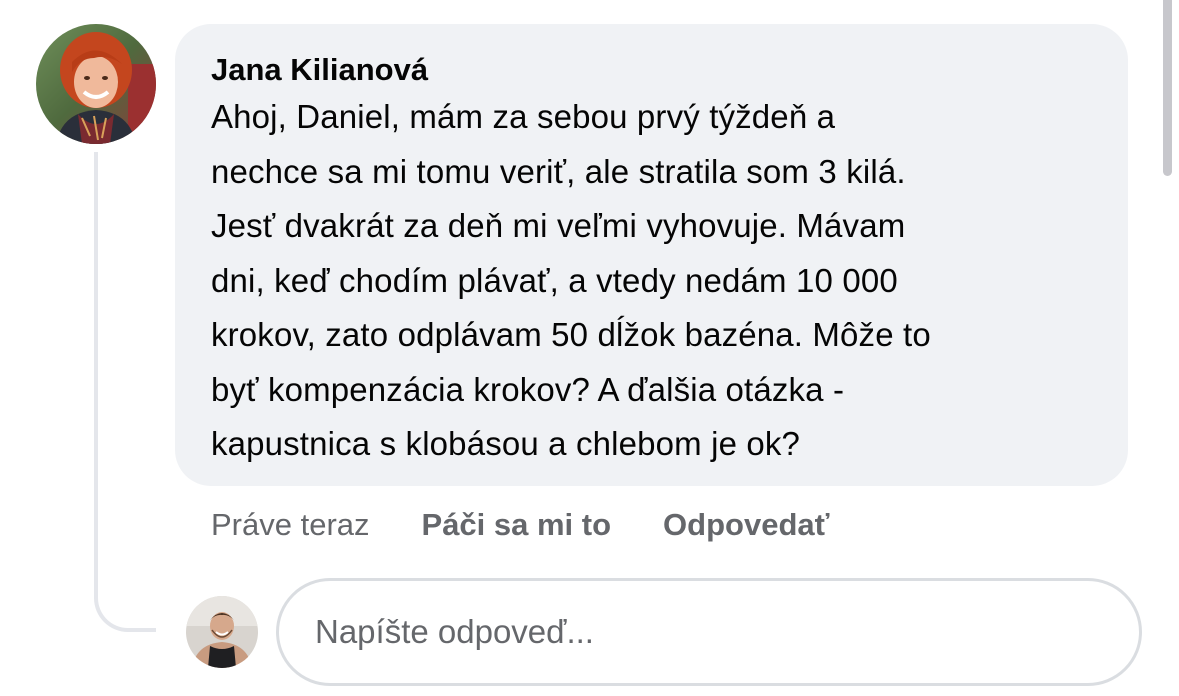 This screenshot has width=1179, height=696. I want to click on reply-input-box, so click(709, 632).